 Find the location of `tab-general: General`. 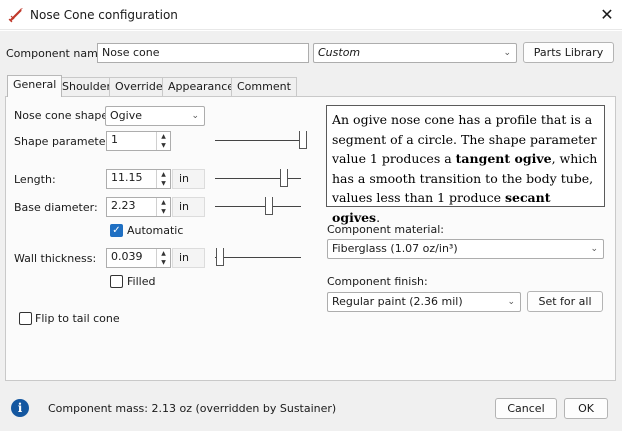

tab-general: General is located at coordinates (35, 86).